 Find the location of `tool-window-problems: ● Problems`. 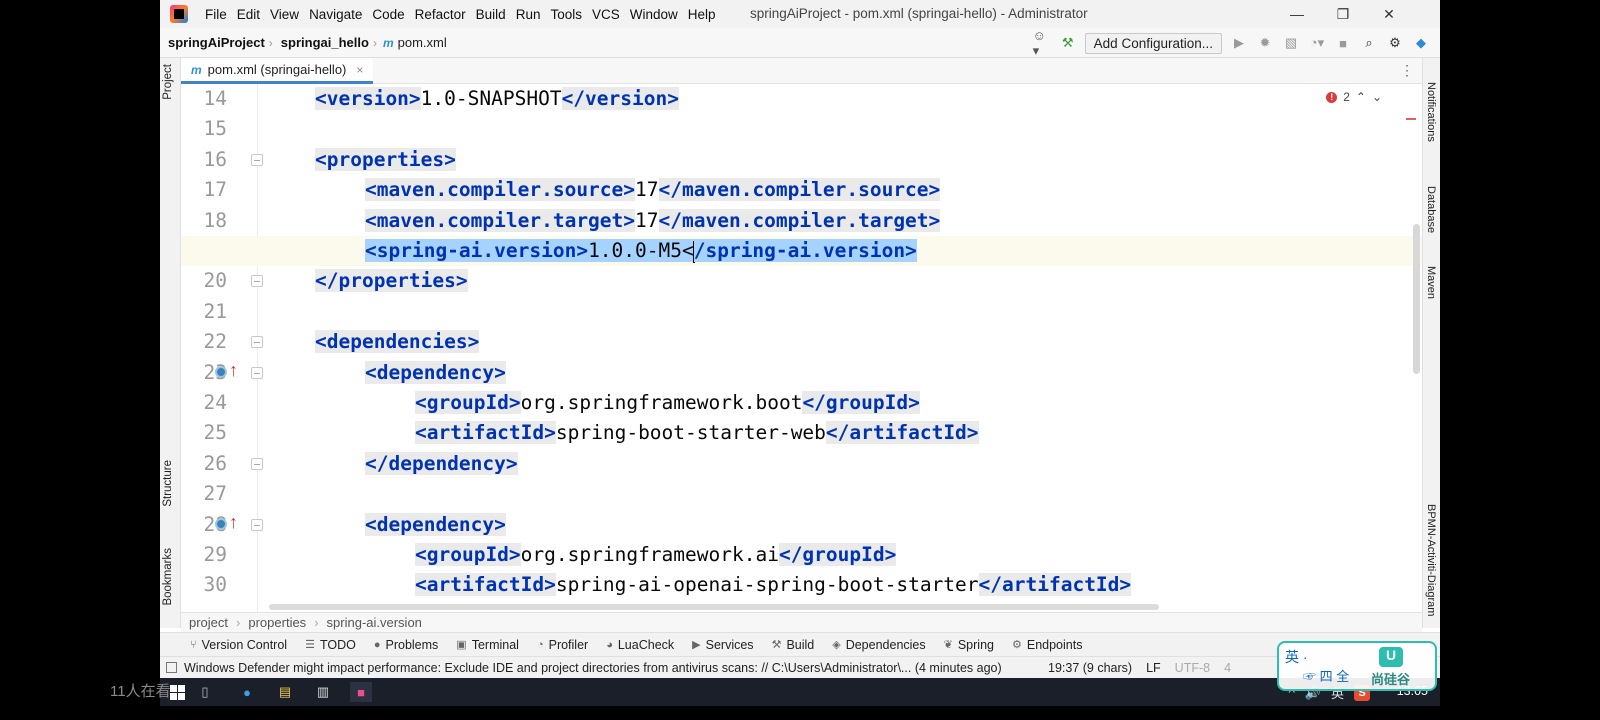

tool-window-problems: ● Problems is located at coordinates (406, 645).